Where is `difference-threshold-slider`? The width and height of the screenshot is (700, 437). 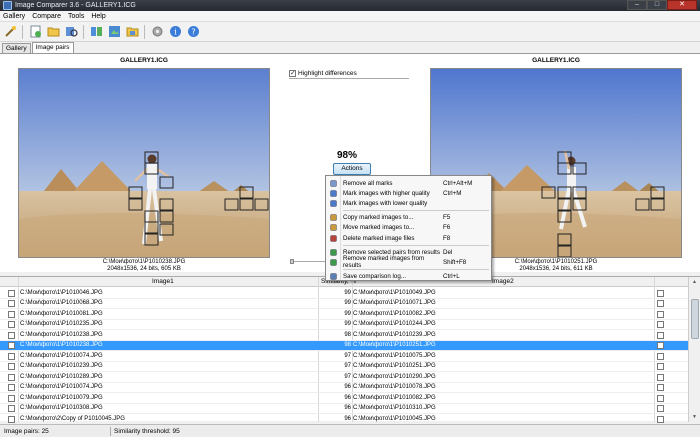
difference-threshold-slider is located at coordinates (349, 78).